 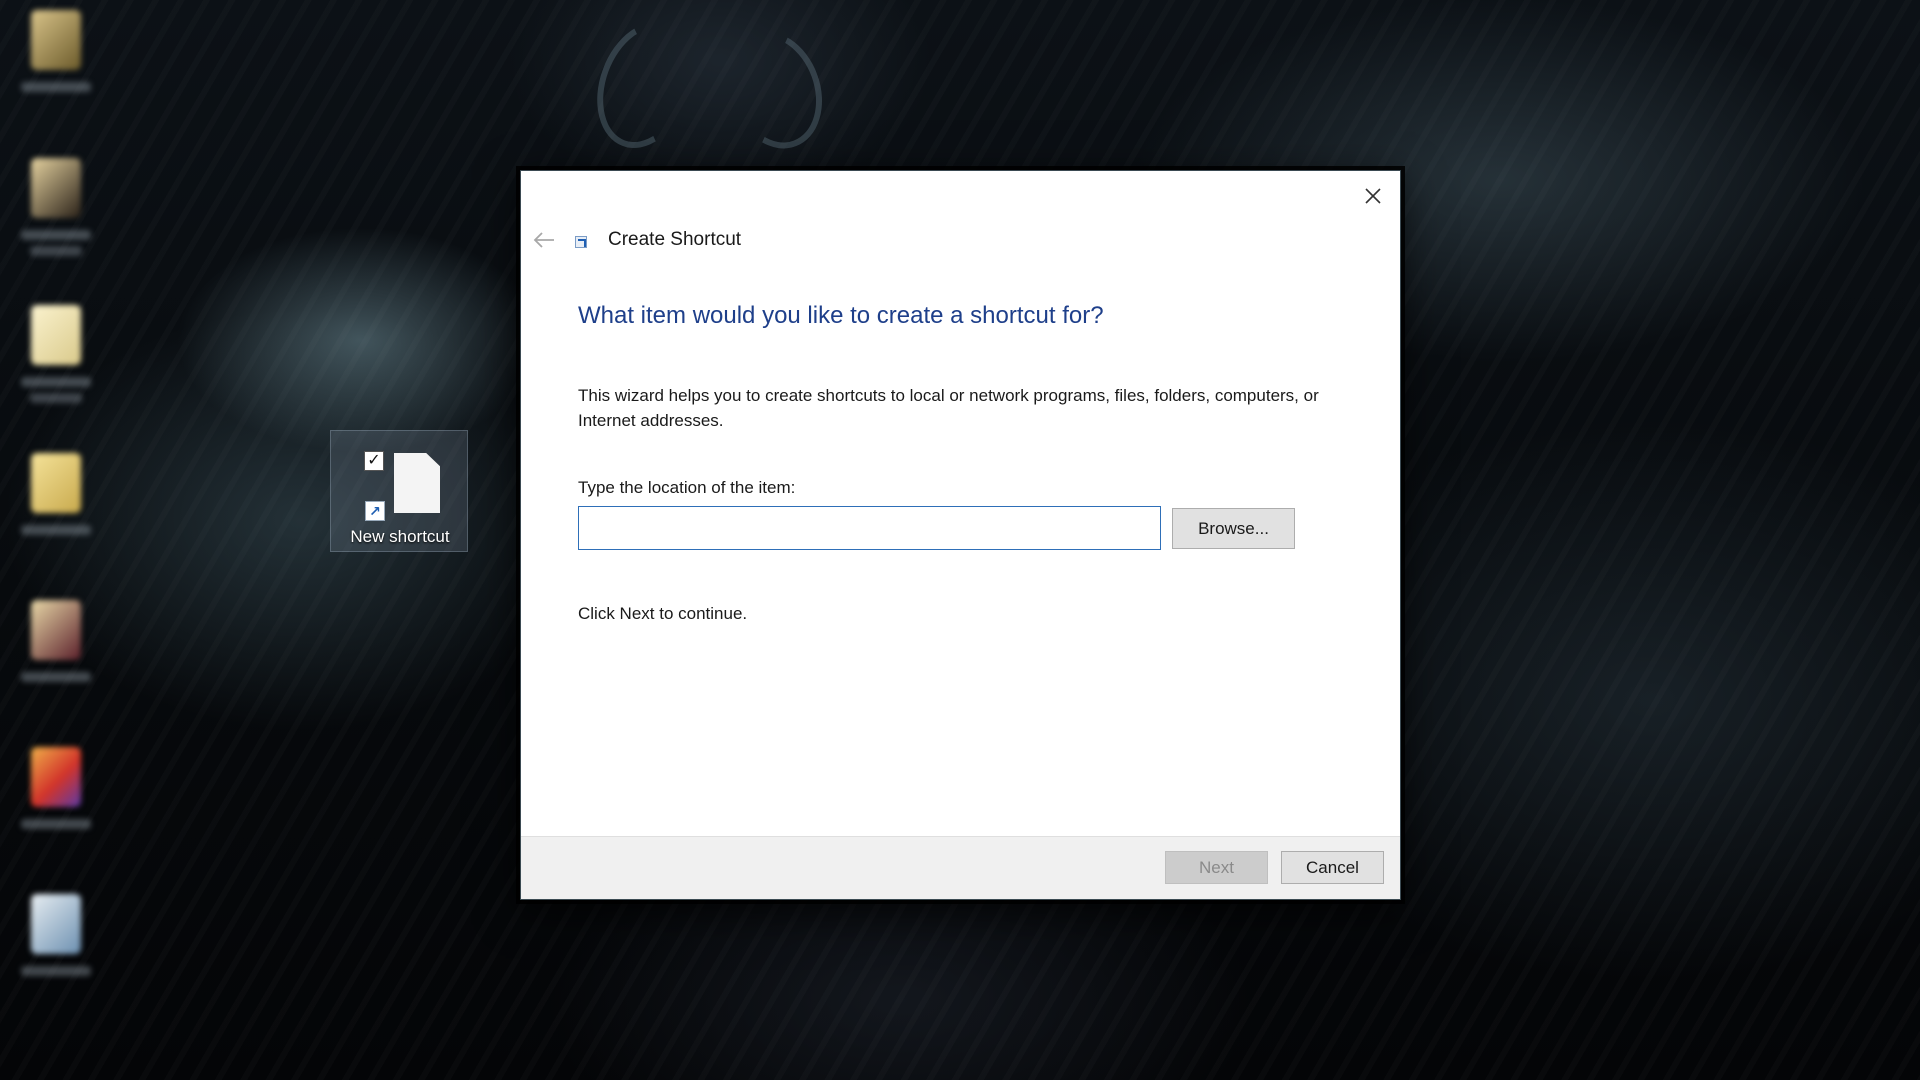 I want to click on shortcut-file-icon, so click(x=417, y=483).